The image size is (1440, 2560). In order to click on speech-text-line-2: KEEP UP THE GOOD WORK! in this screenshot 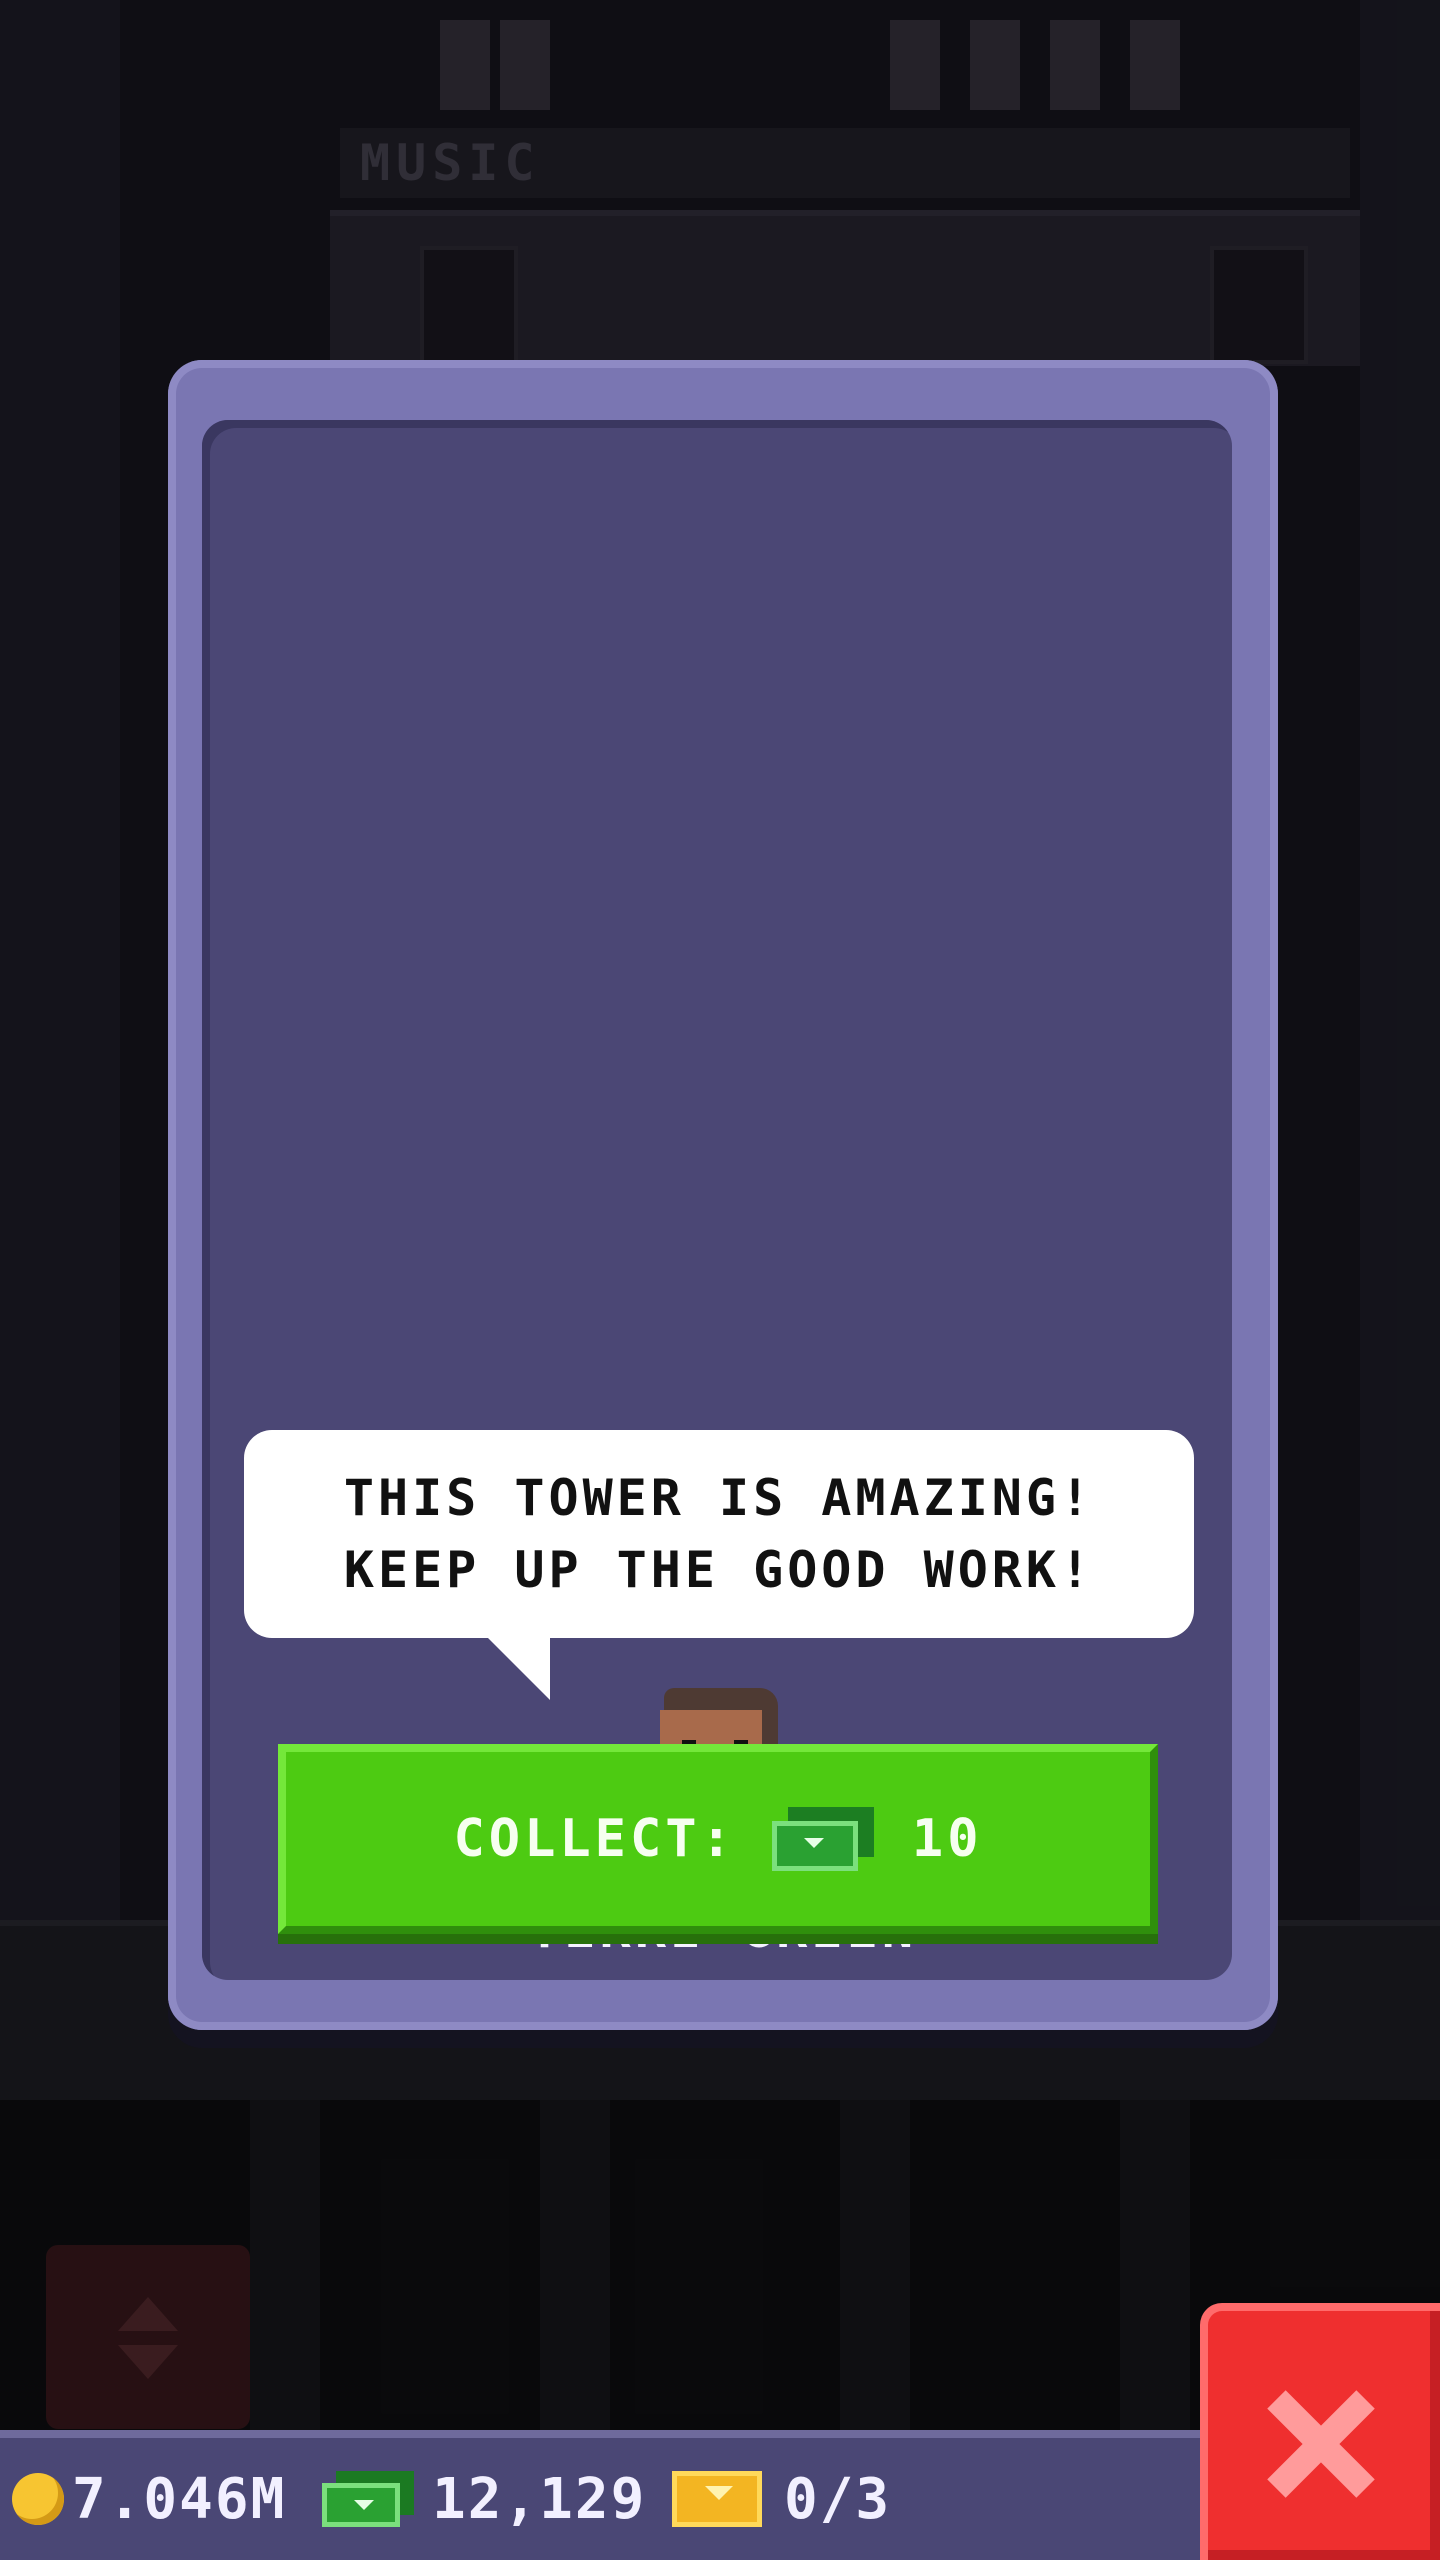, I will do `click(719, 1570)`.